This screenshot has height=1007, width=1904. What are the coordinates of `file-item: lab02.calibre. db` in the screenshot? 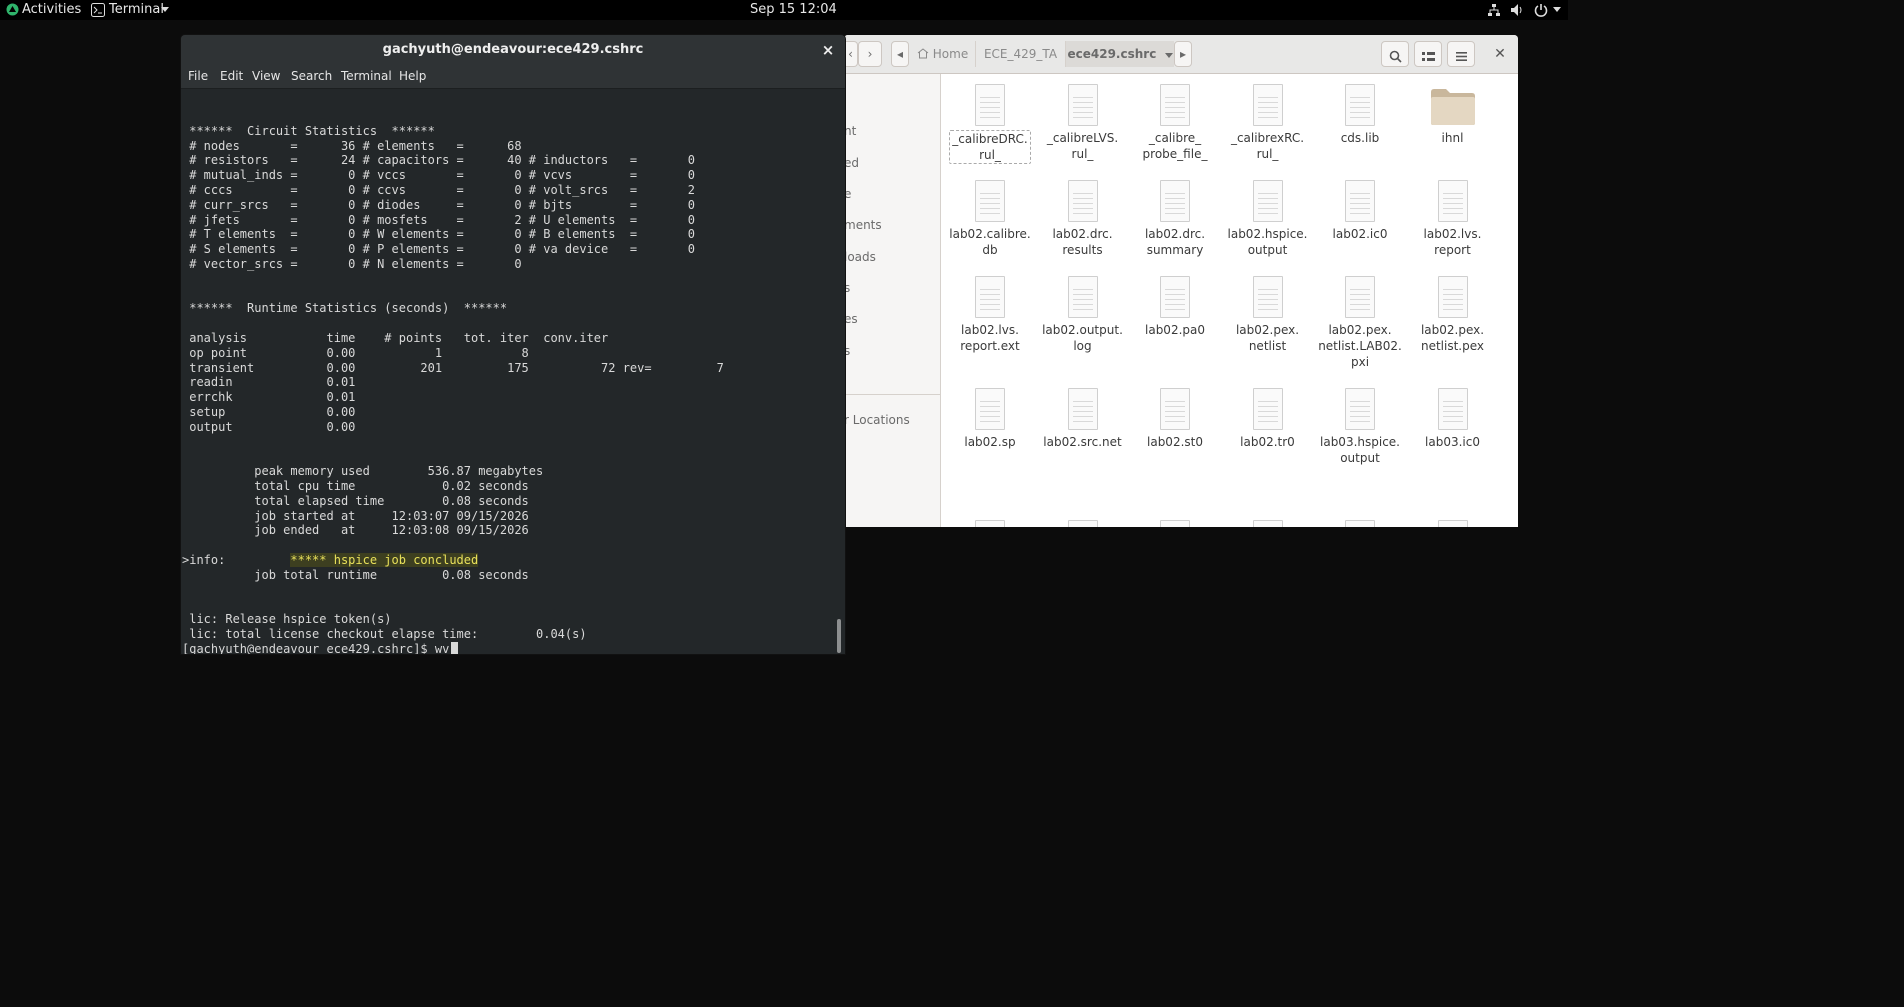 It's located at (990, 219).